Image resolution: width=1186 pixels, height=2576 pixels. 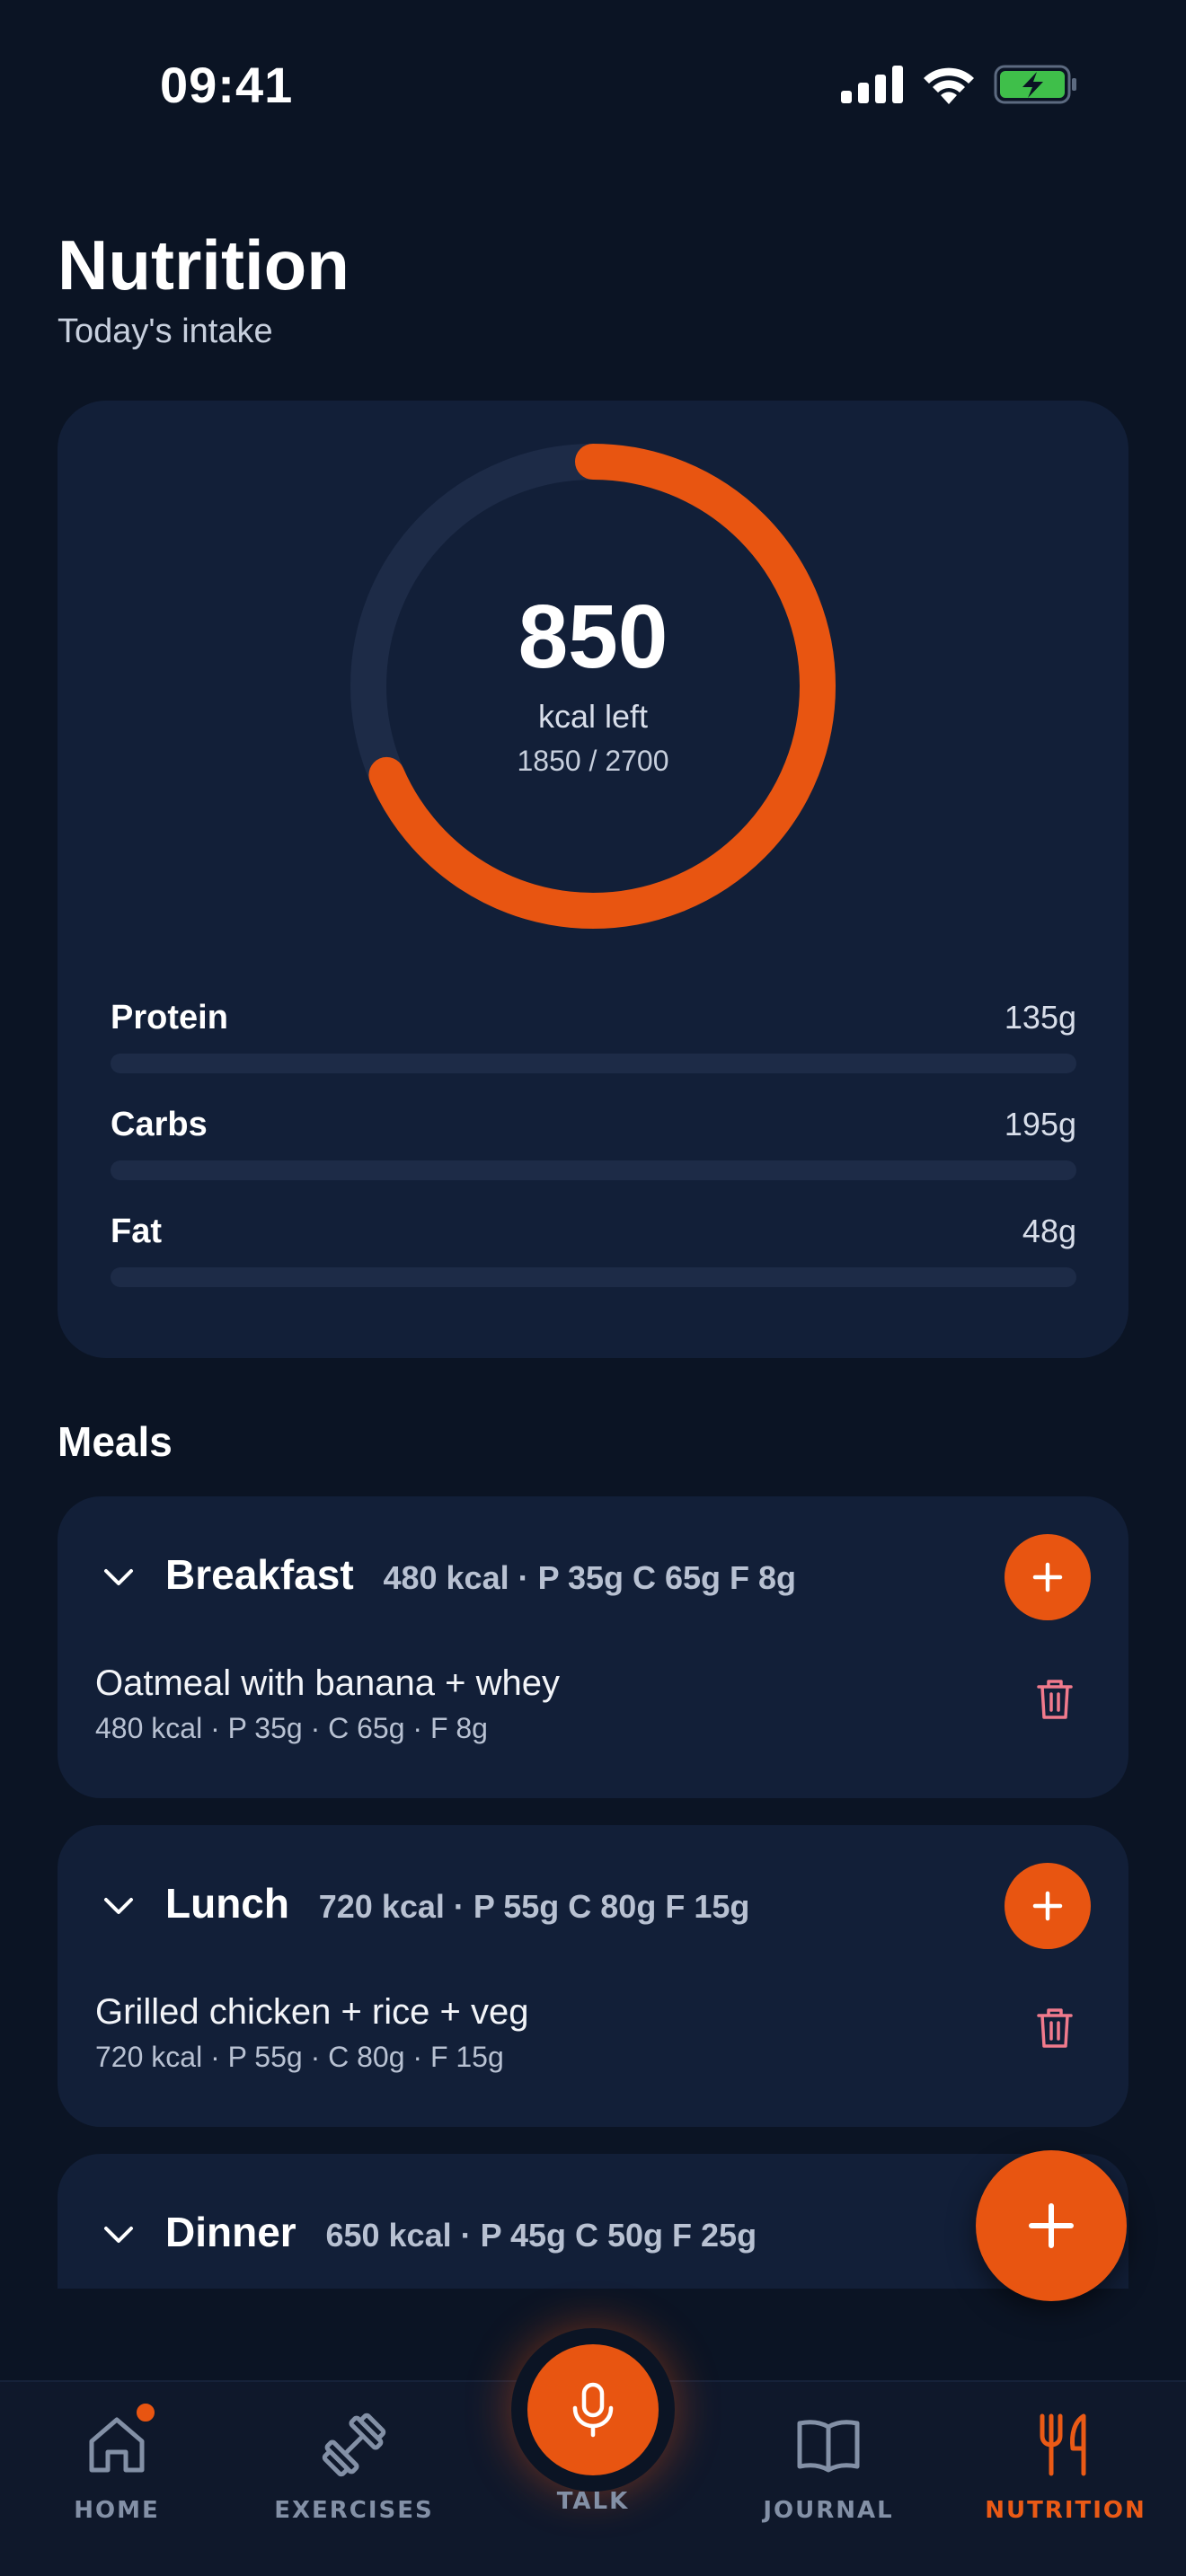 I want to click on meal-name: Dinner, so click(x=230, y=2232).